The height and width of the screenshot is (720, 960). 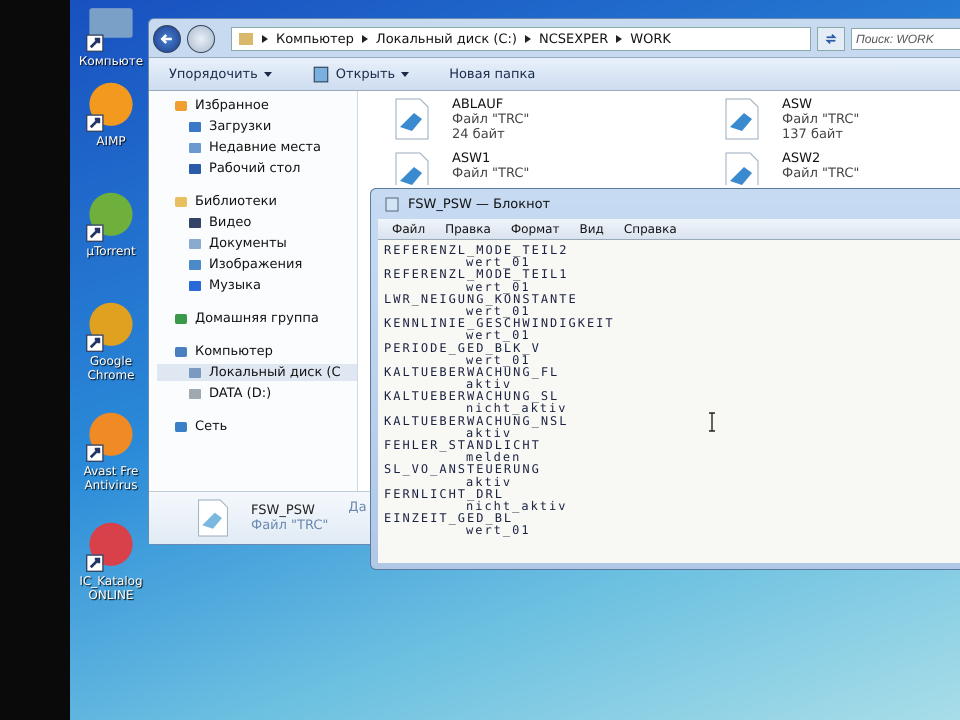 What do you see at coordinates (315, 39) in the screenshot?
I see `breadcrumb: Компьютер` at bounding box center [315, 39].